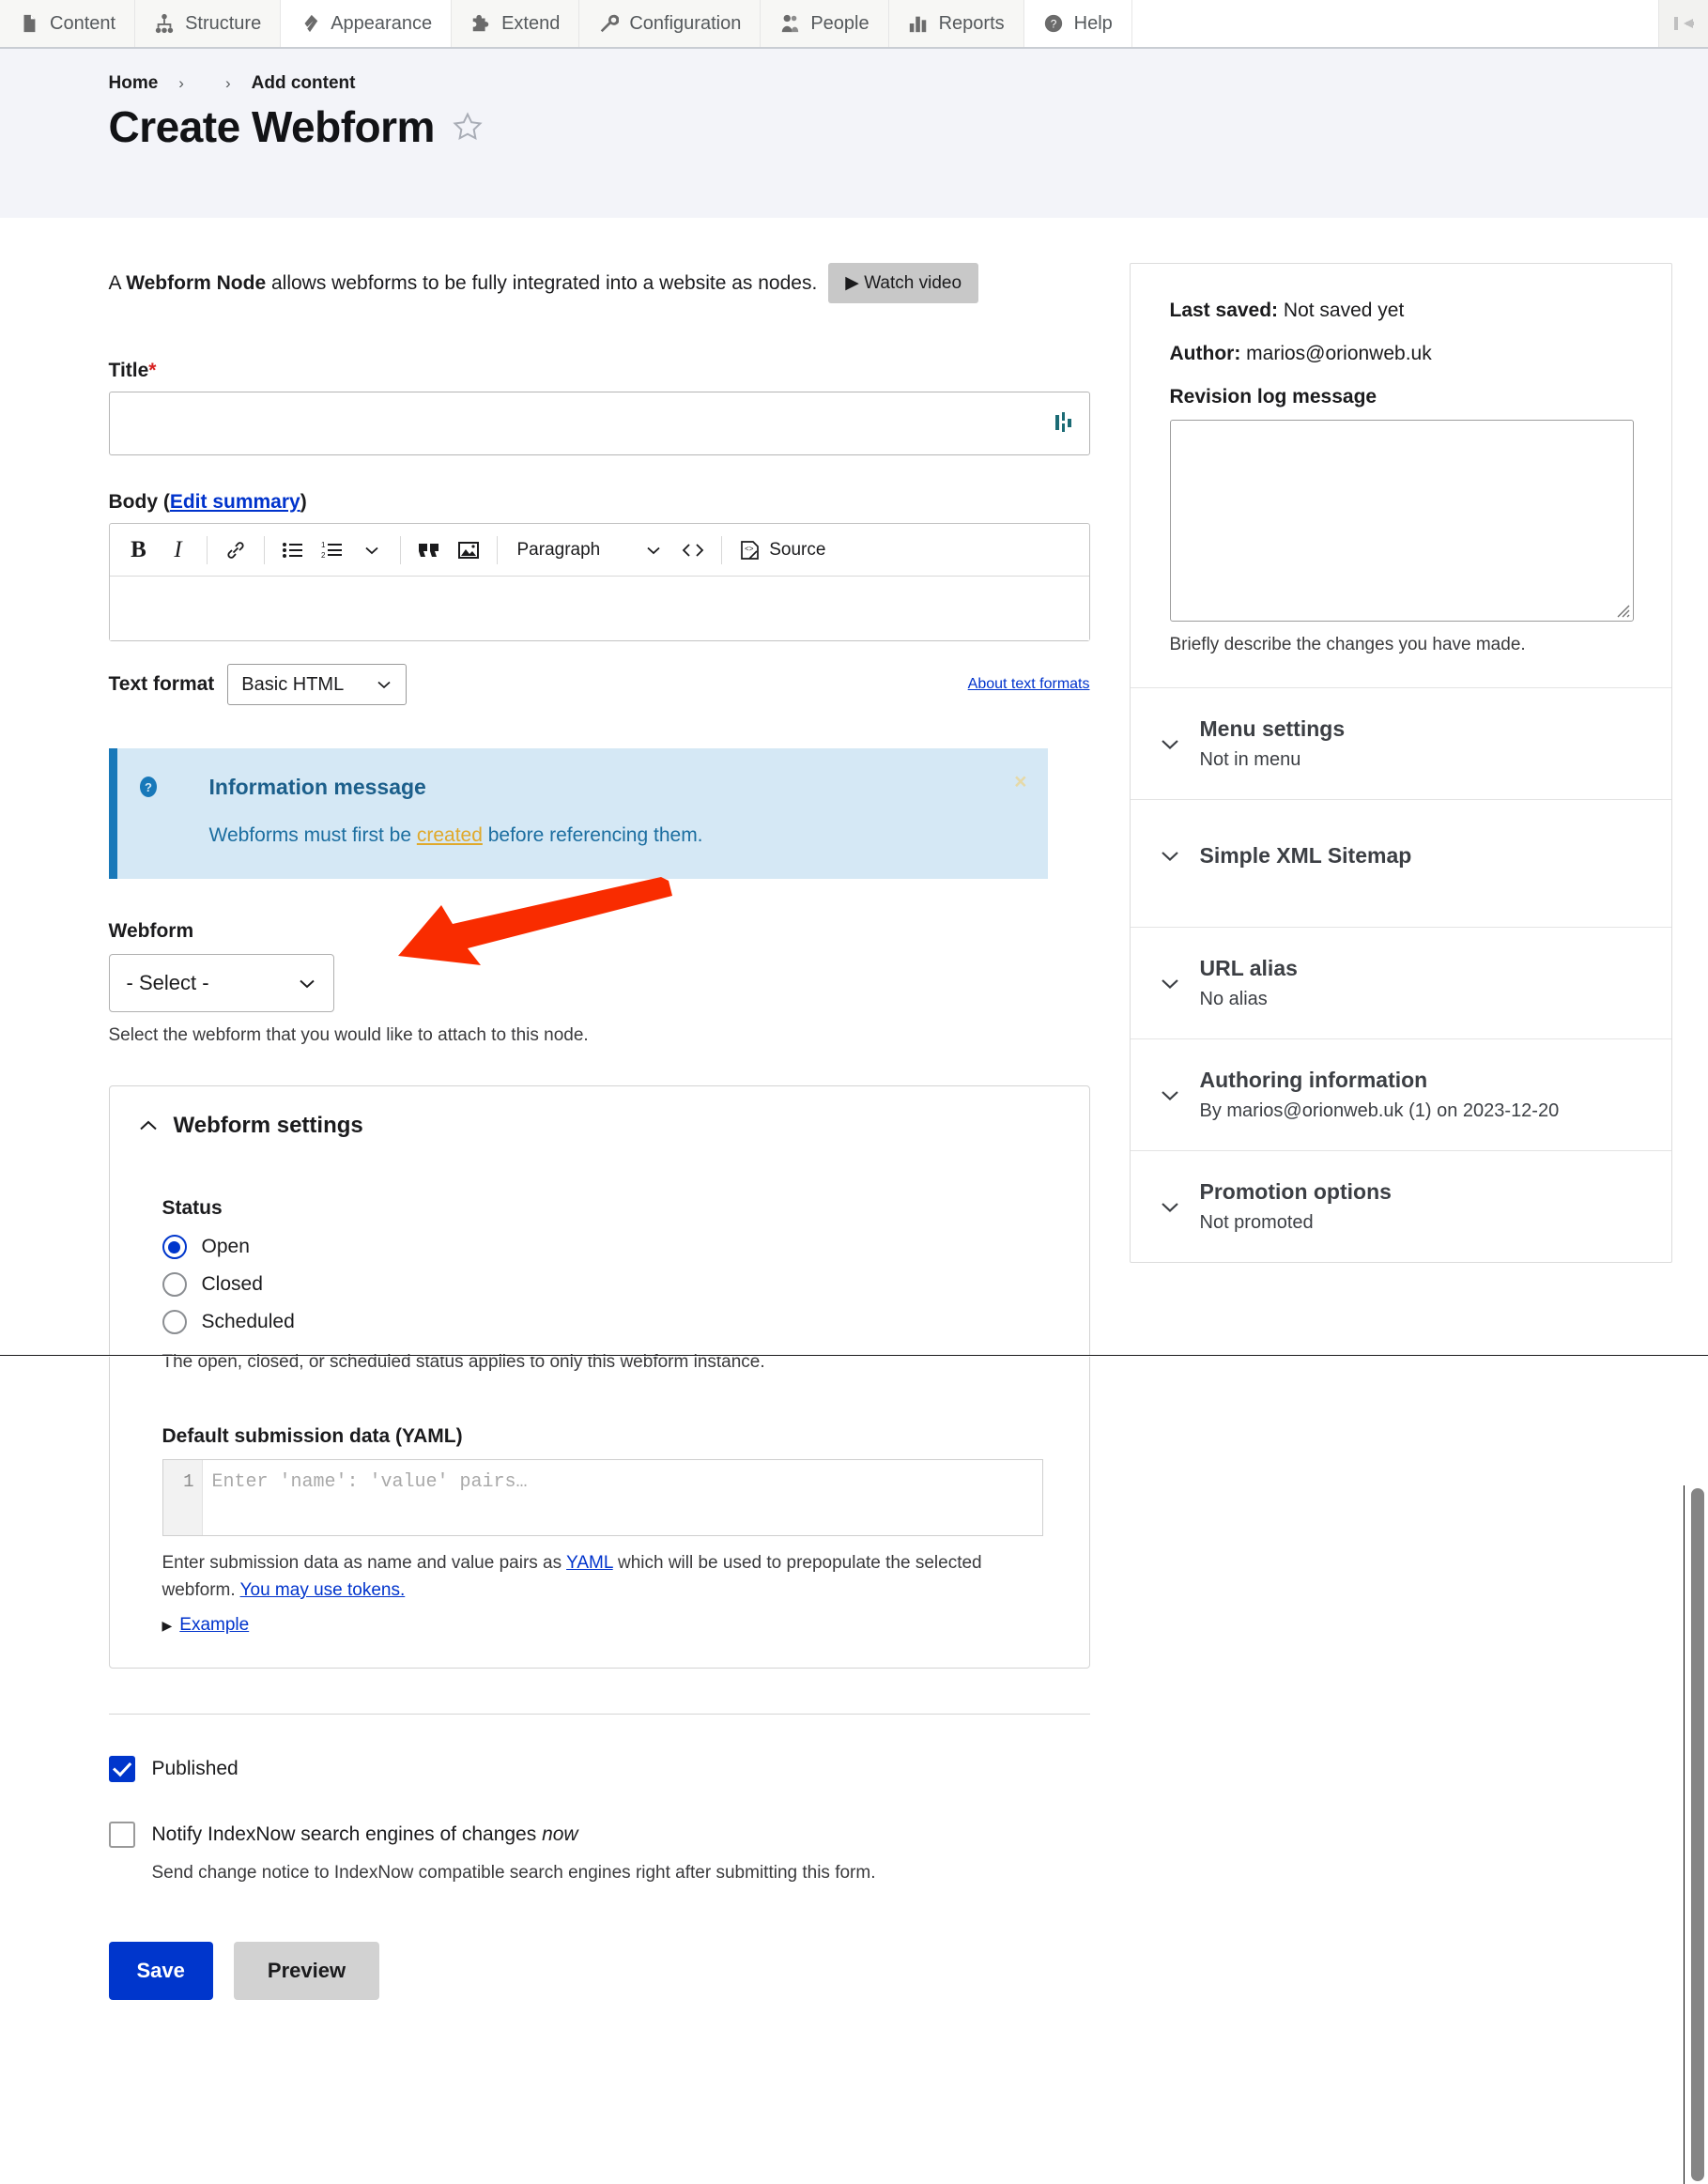  I want to click on author-line: Author: marios@orionweb.uk, so click(1401, 354).